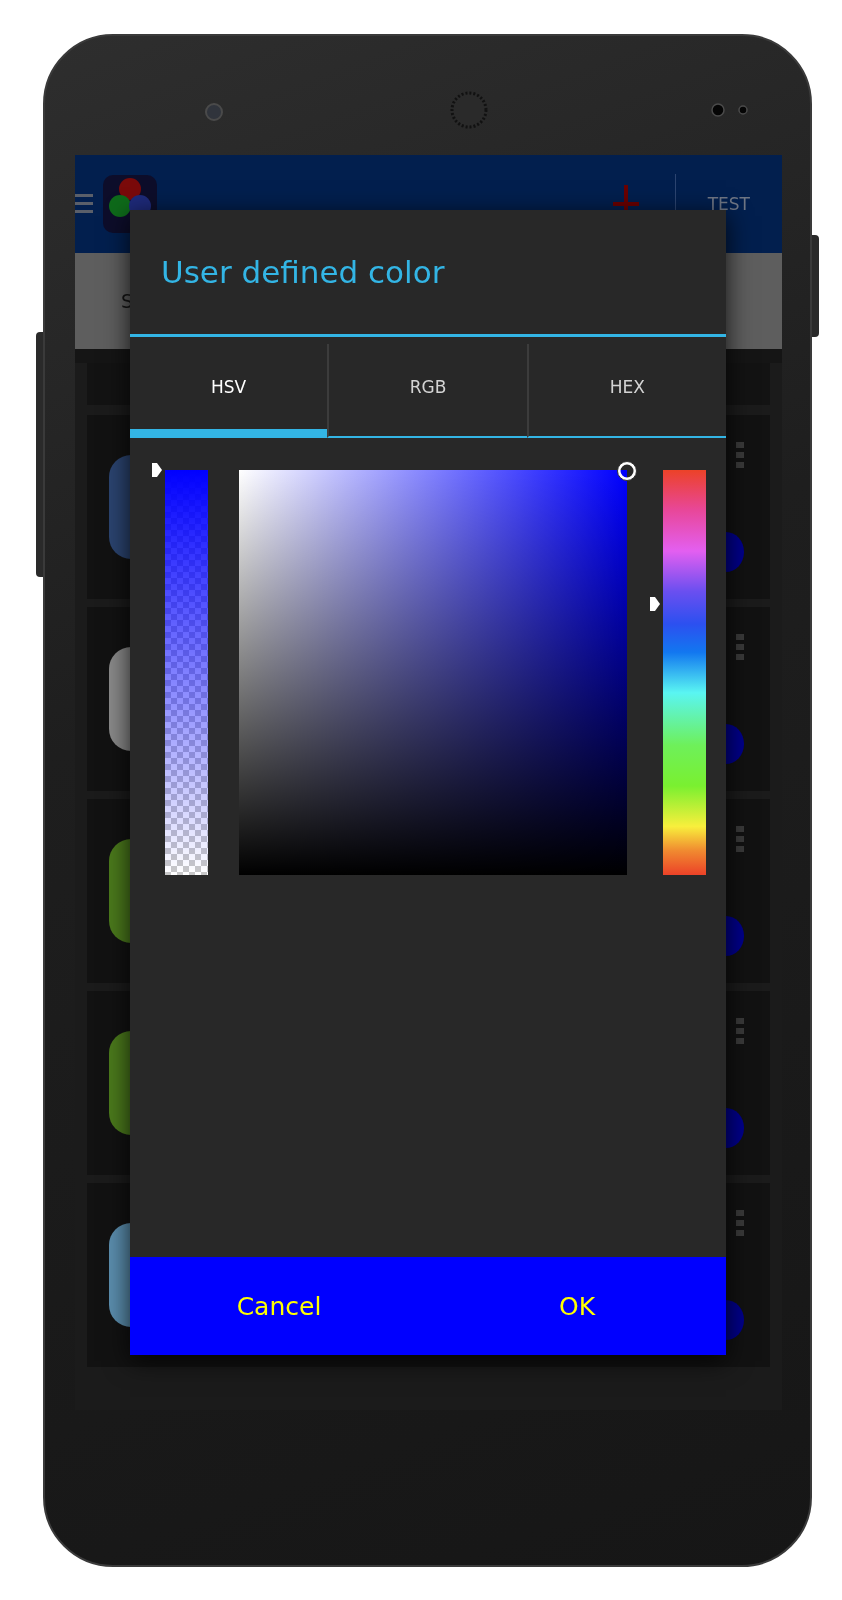 The width and height of the screenshot is (842, 1600). Describe the element at coordinates (626, 391) in the screenshot. I see `mode-tab: HEX` at that location.